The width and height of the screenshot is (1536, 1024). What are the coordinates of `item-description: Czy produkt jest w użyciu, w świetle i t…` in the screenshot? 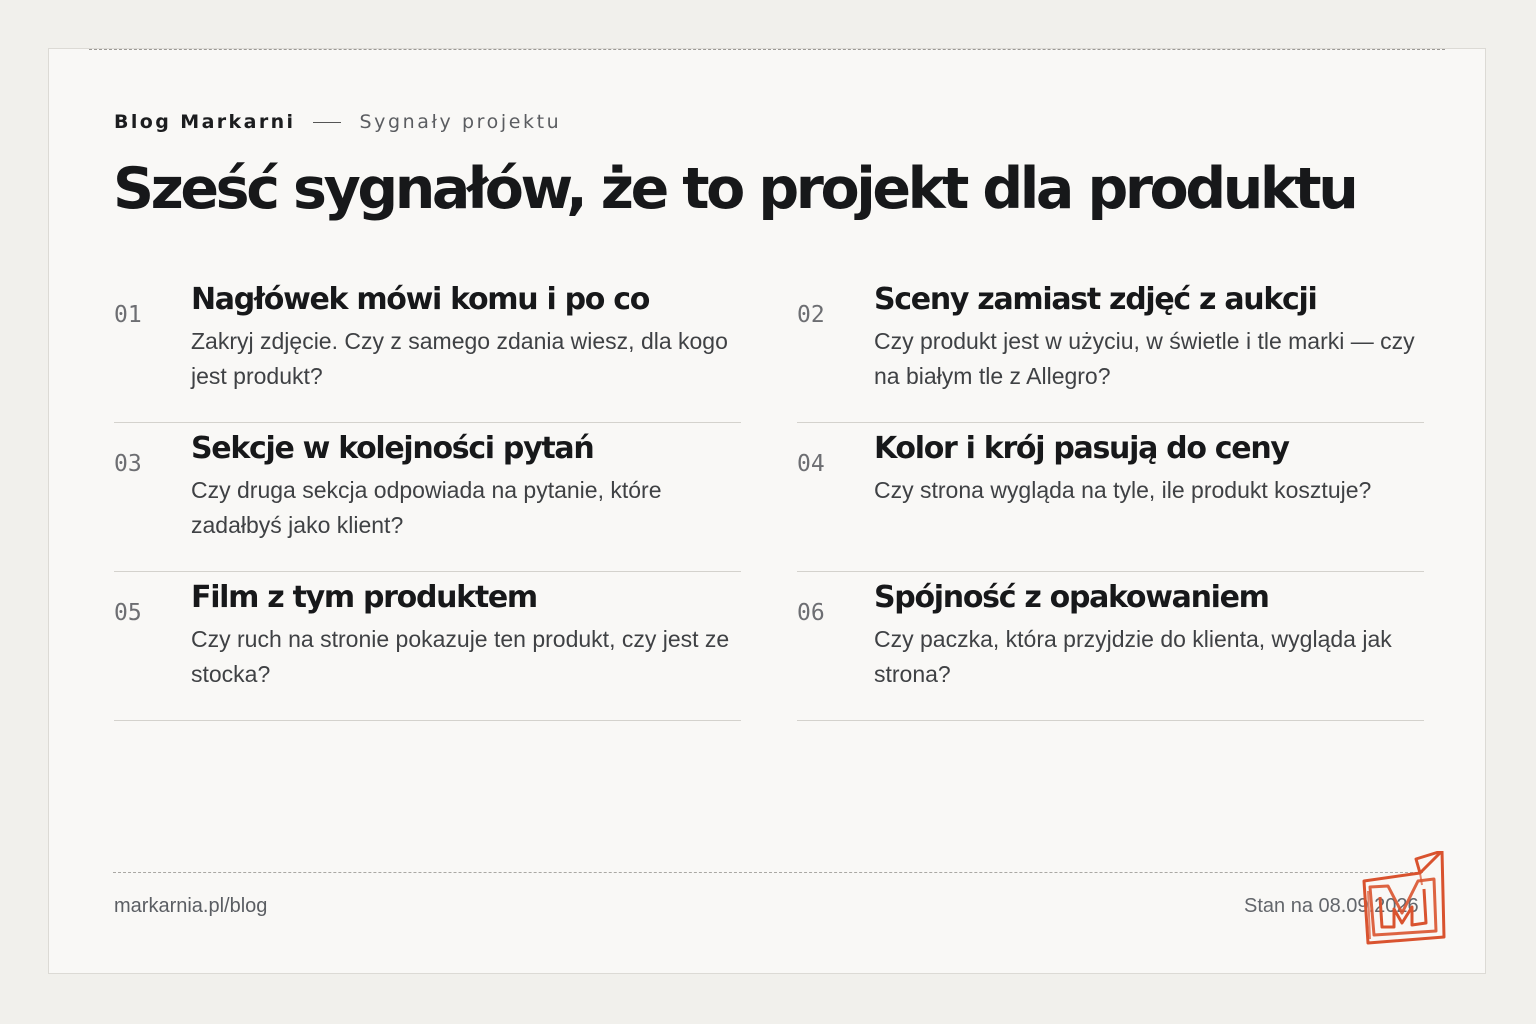 It's located at (1144, 358).